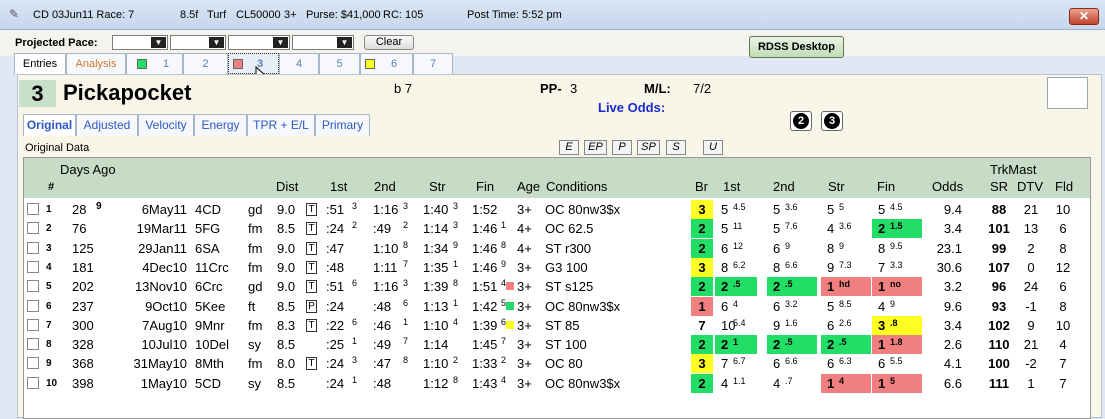 The height and width of the screenshot is (419, 1105). I want to click on filter-e-button: E, so click(569, 147).